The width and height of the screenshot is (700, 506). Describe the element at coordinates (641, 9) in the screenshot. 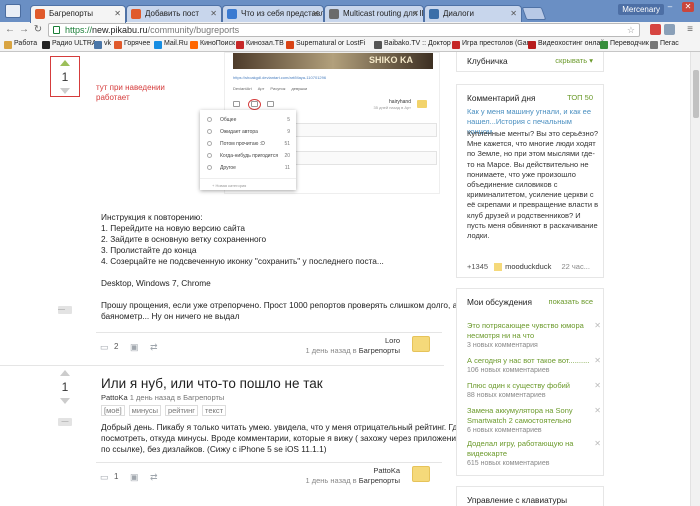

I see `profile-badge: Mercenary` at that location.